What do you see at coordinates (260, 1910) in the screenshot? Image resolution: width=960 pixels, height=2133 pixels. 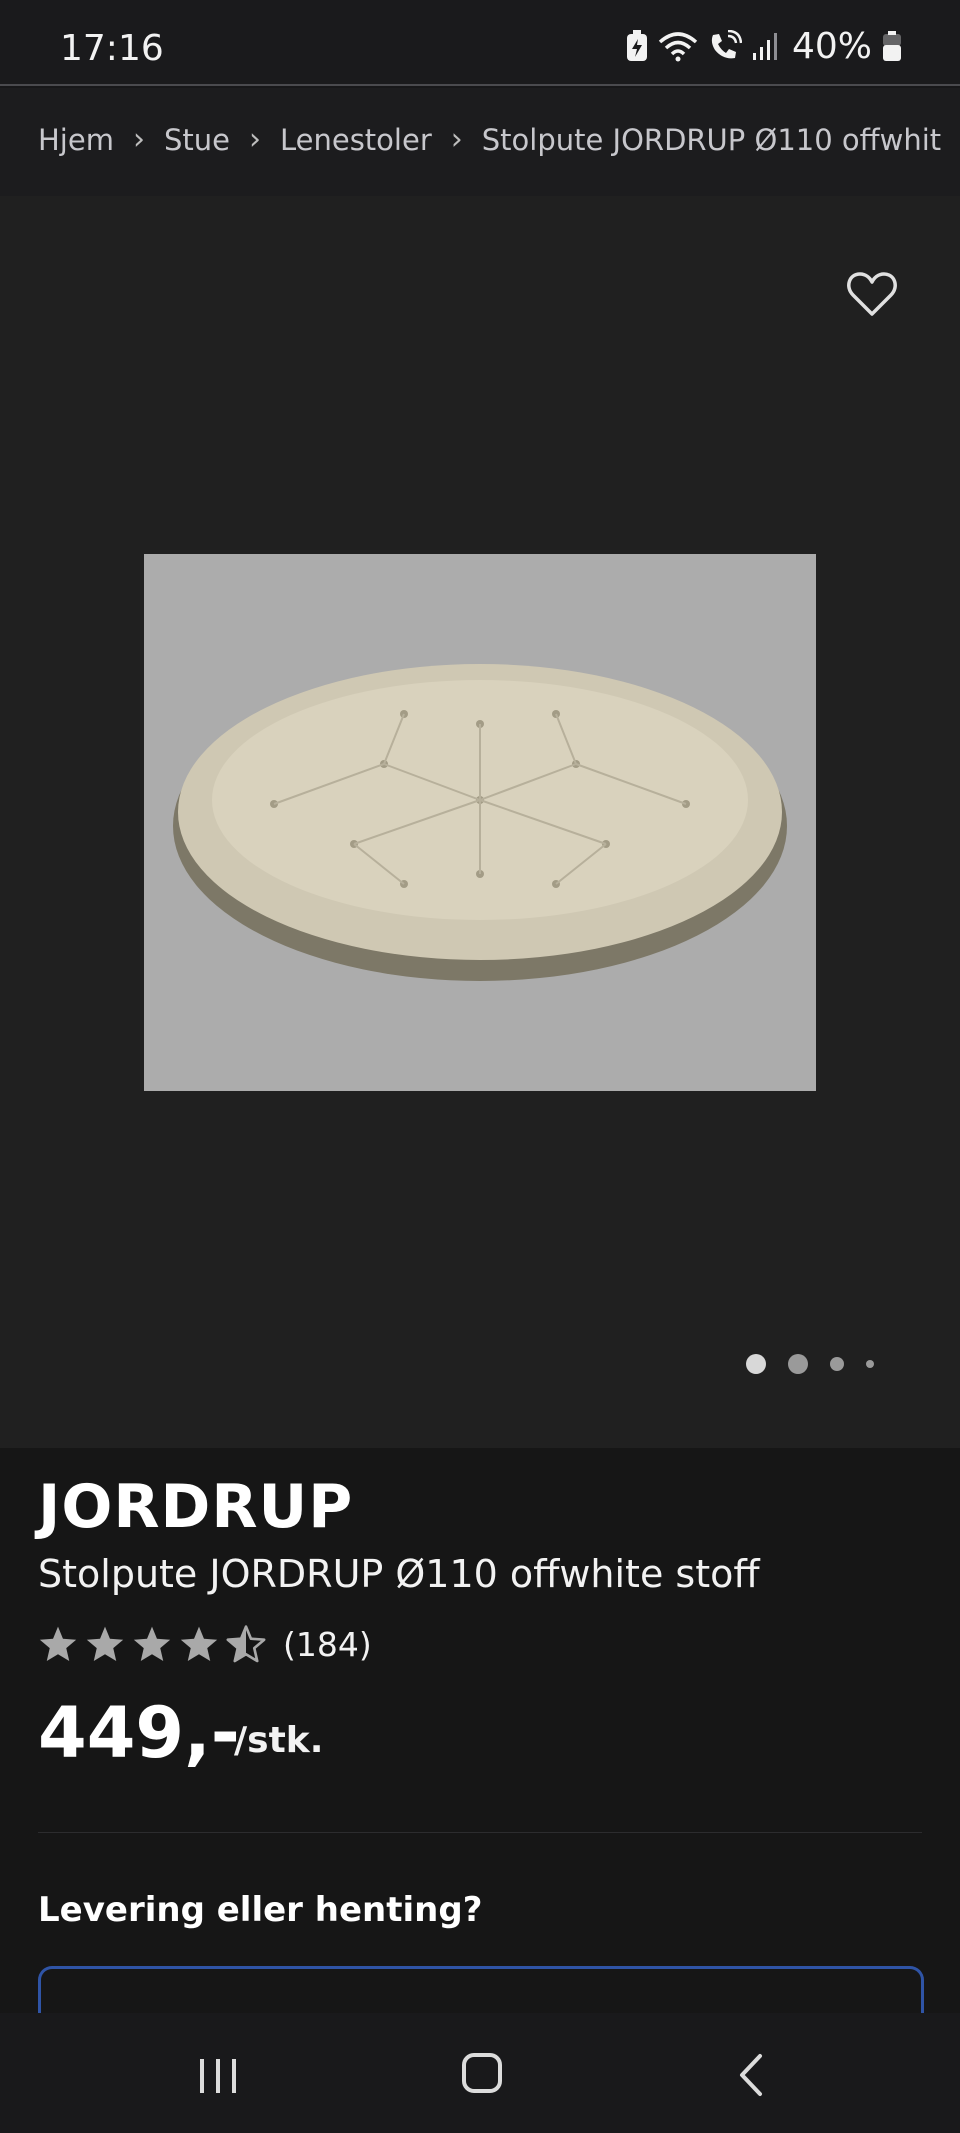 I see `delivery-heading: Levering eller henting?` at bounding box center [260, 1910].